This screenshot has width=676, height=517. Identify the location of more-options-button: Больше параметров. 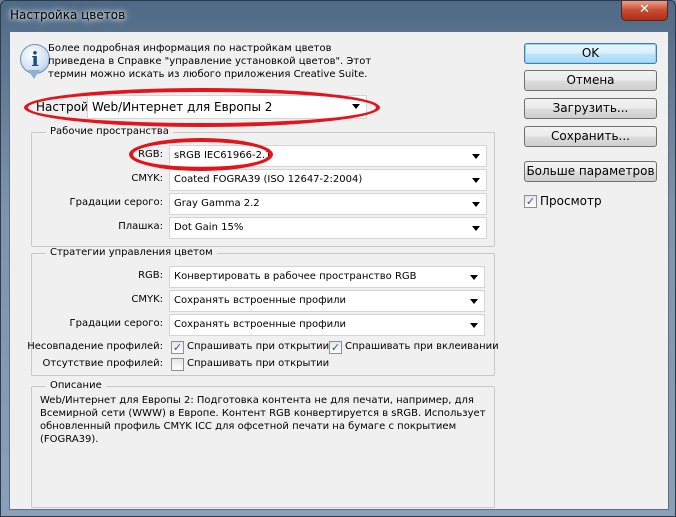
(590, 171).